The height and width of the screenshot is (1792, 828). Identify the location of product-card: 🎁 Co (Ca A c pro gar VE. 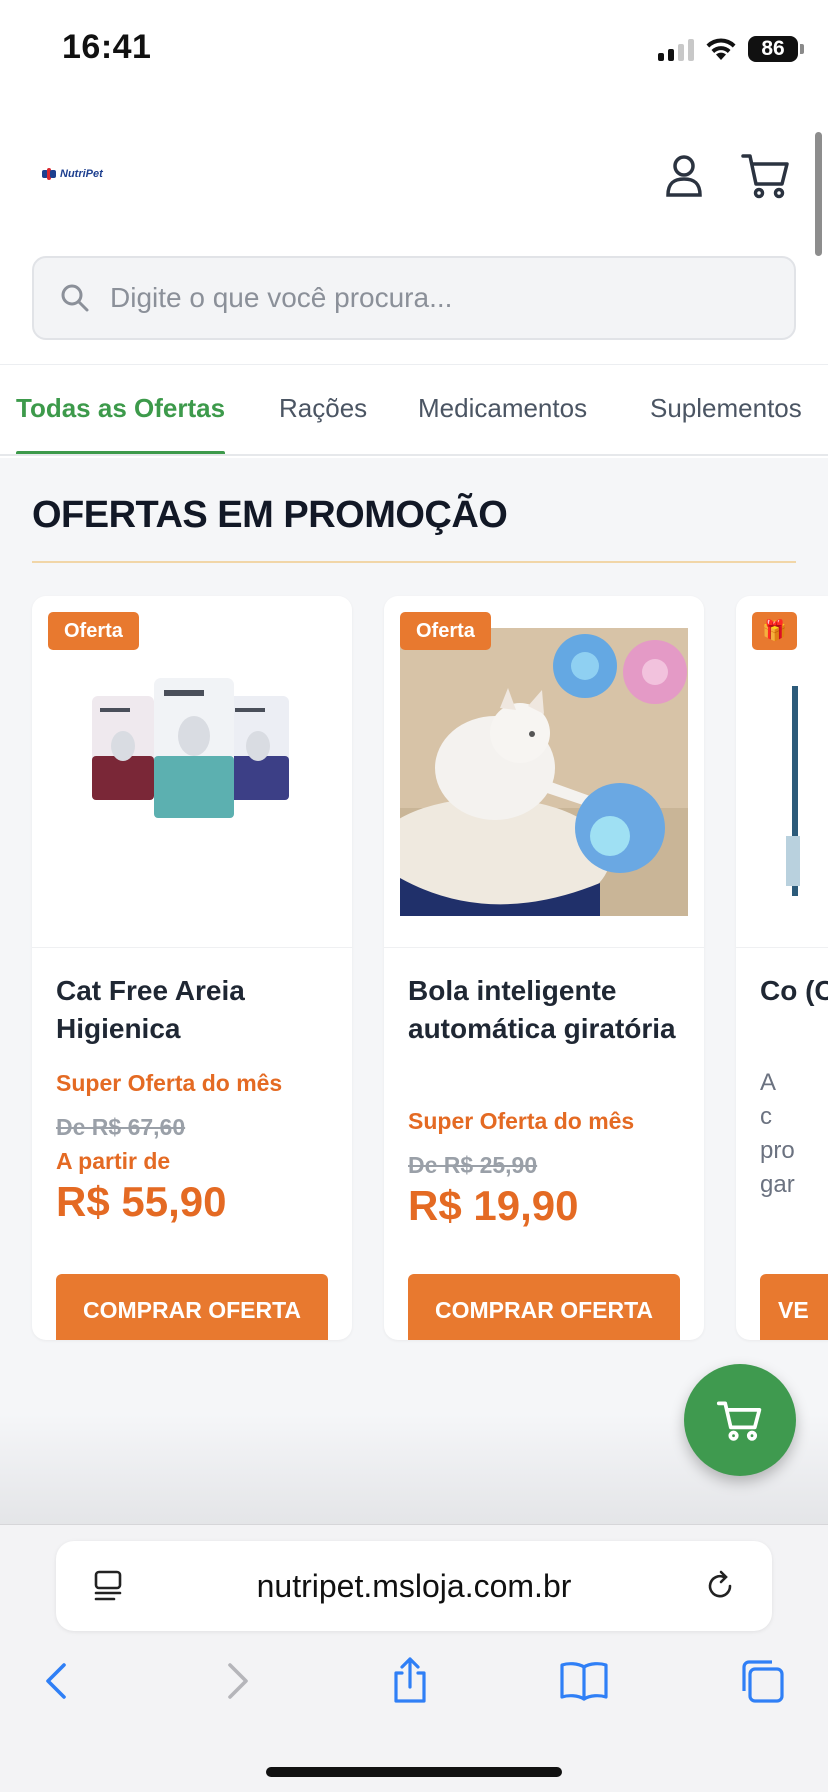
(782, 968).